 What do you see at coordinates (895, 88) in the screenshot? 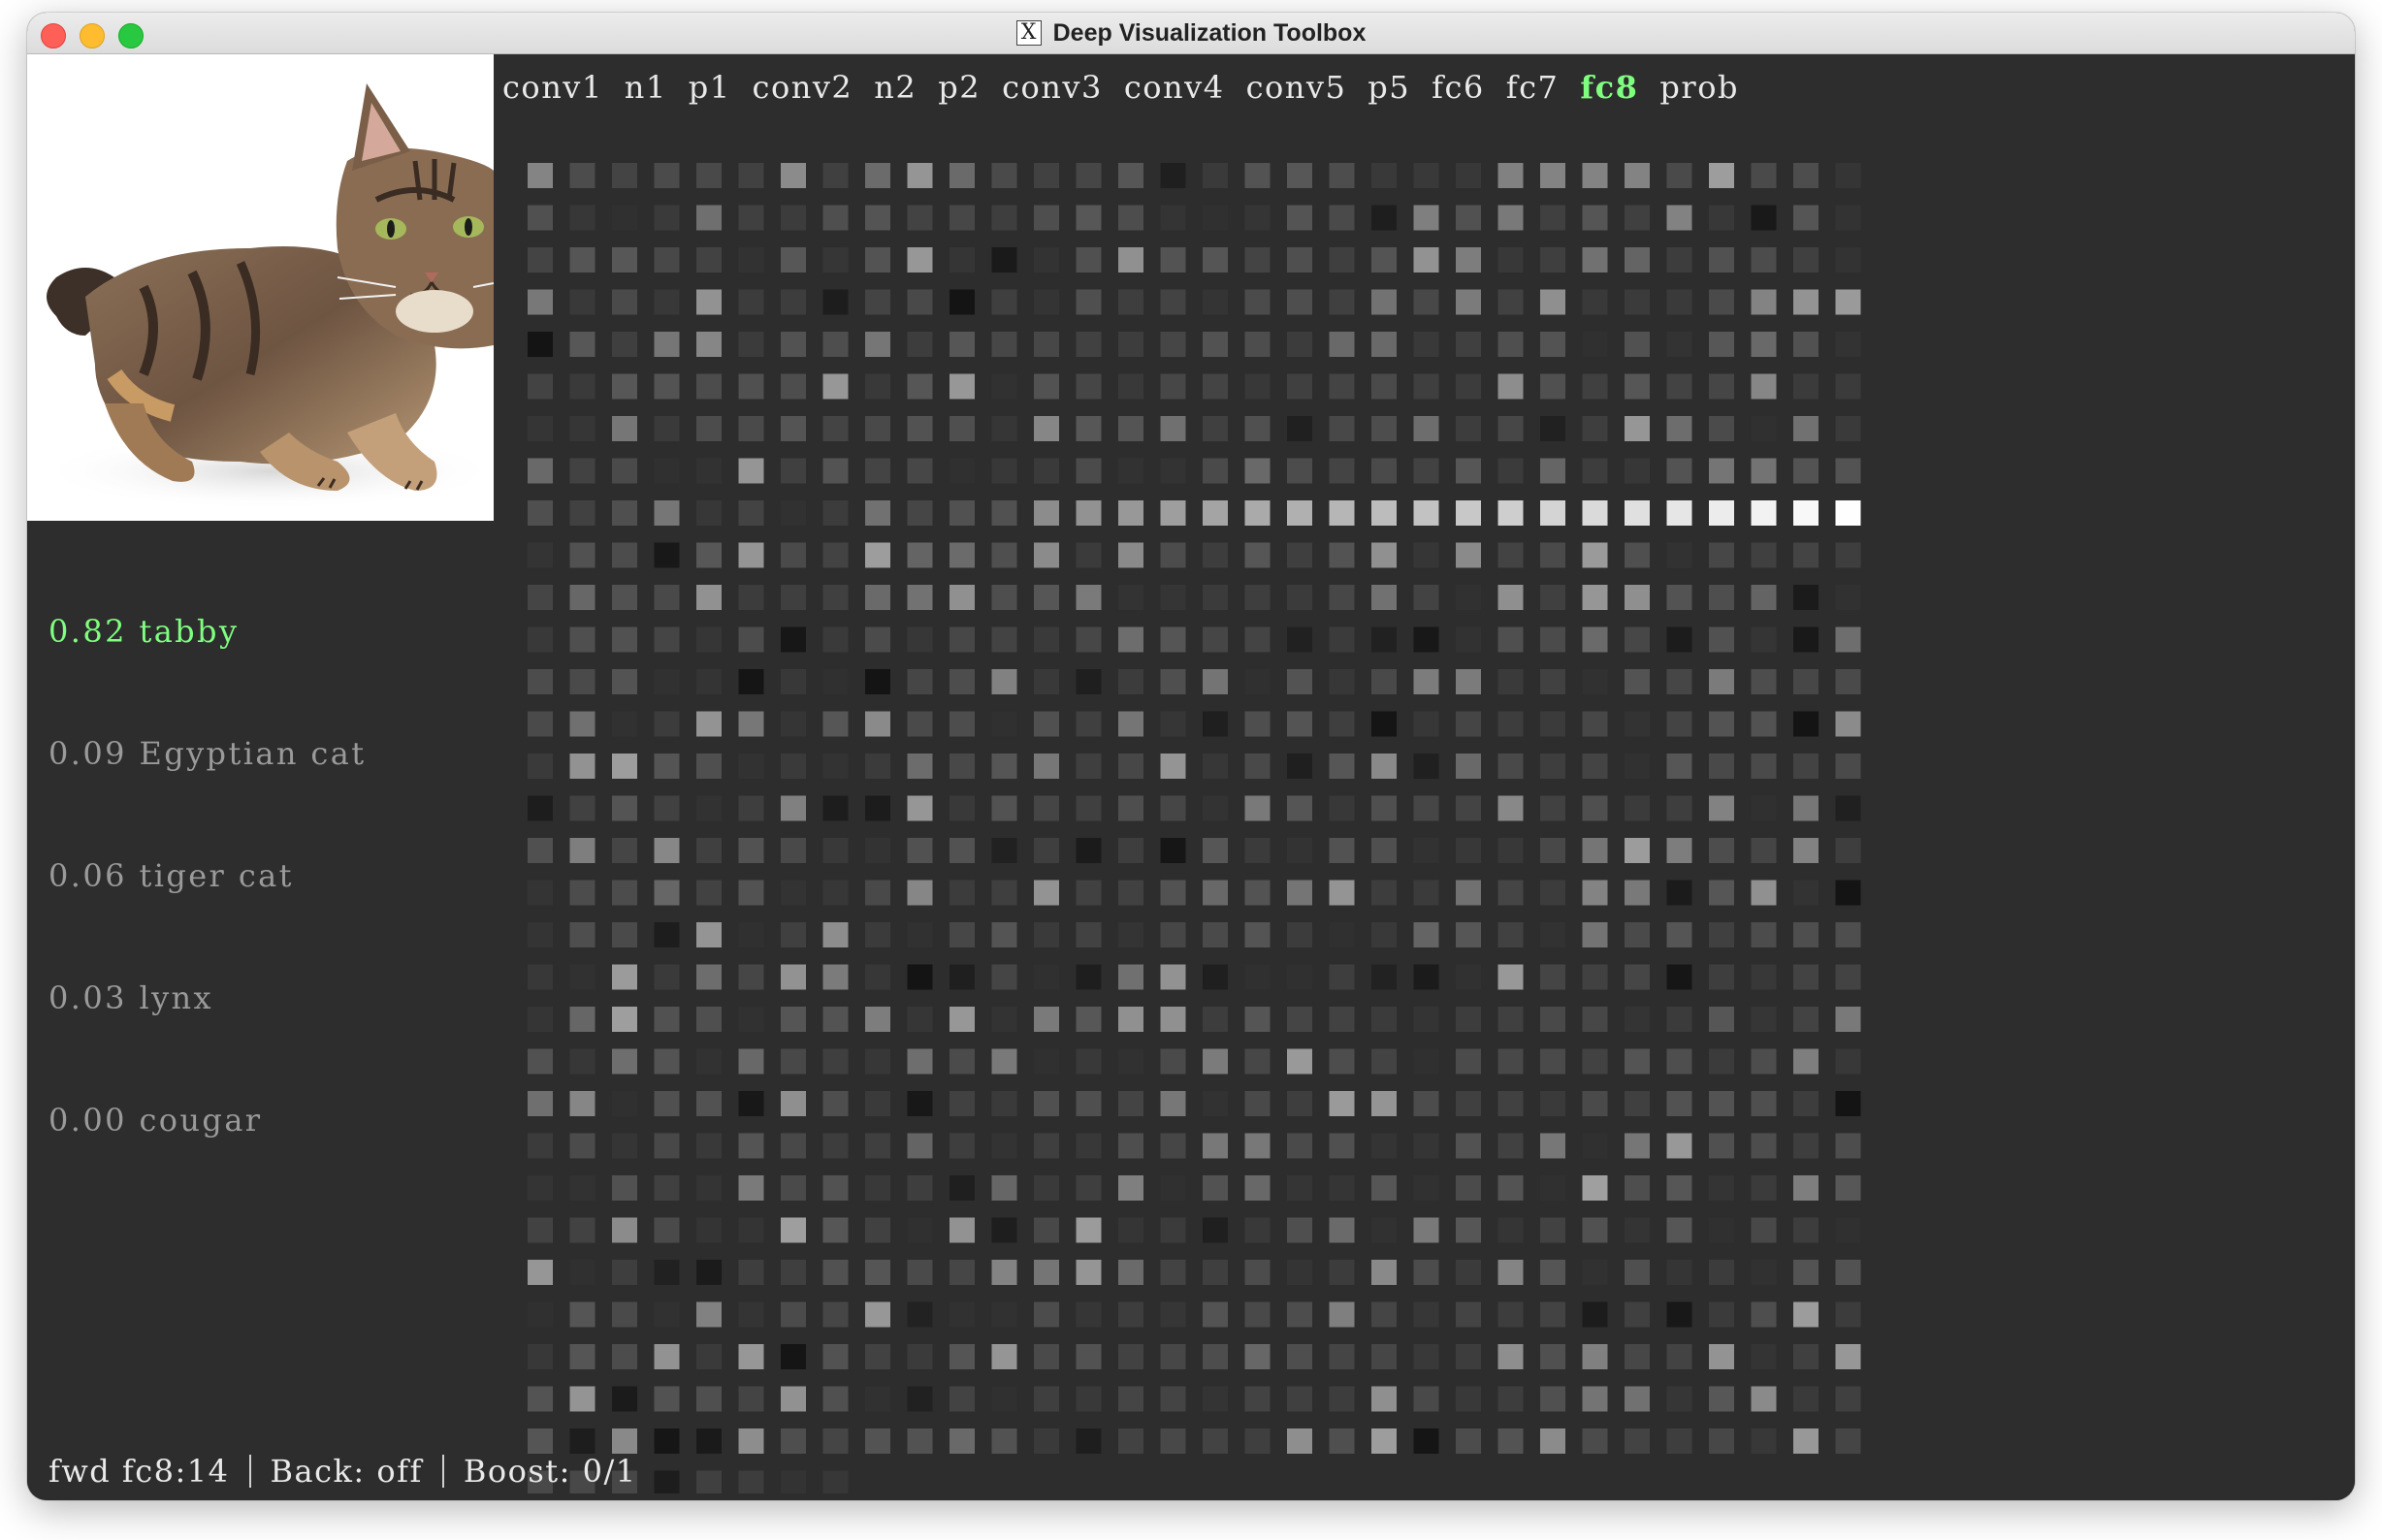
I see `layer-n2: n2` at bounding box center [895, 88].